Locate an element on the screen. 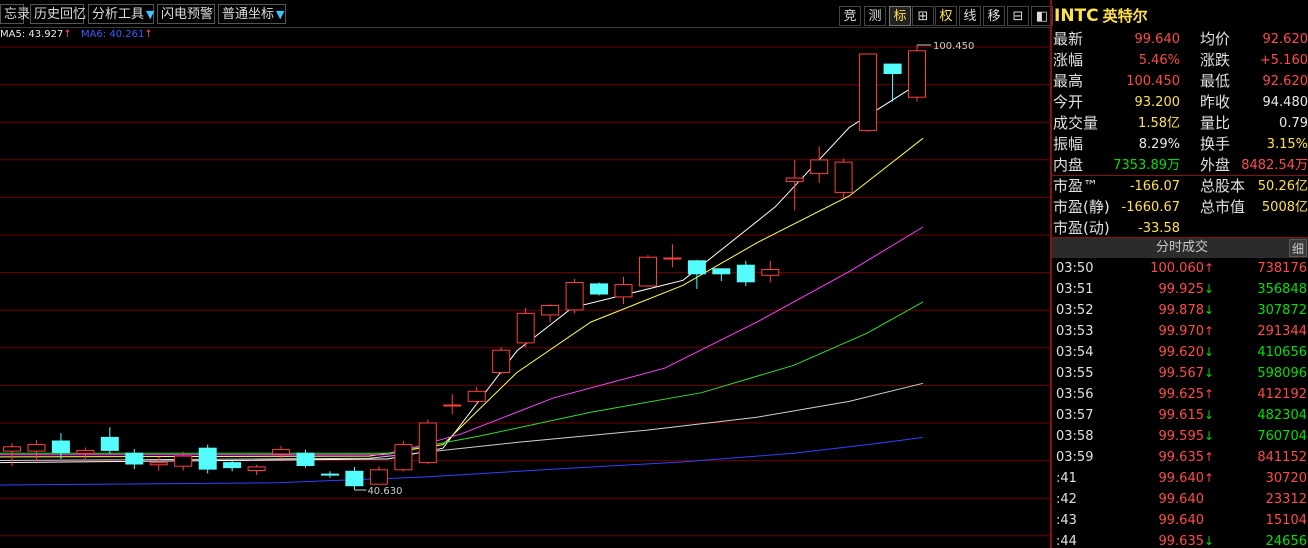 The image size is (1308, 548). detail-button: 细 is located at coordinates (1298, 248).